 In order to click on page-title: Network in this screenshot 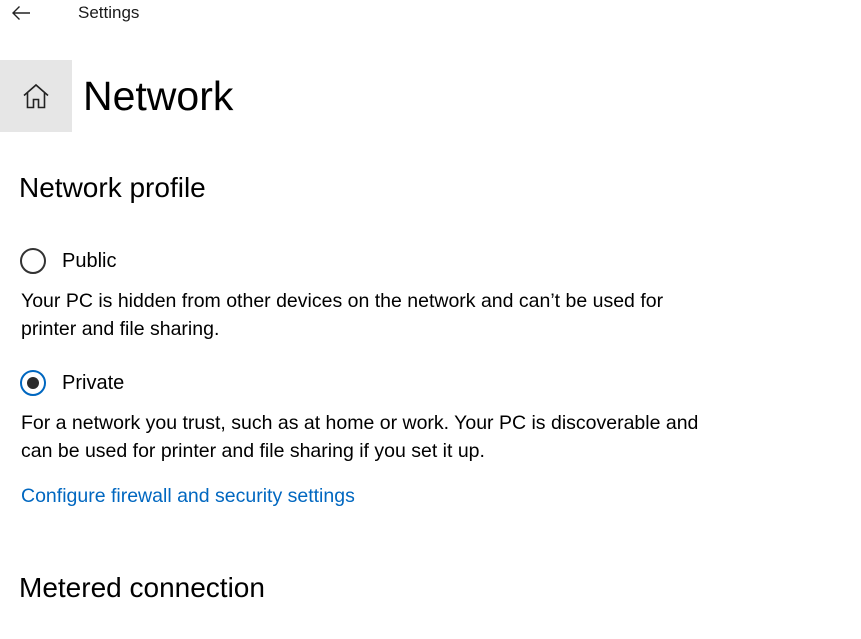, I will do `click(158, 96)`.